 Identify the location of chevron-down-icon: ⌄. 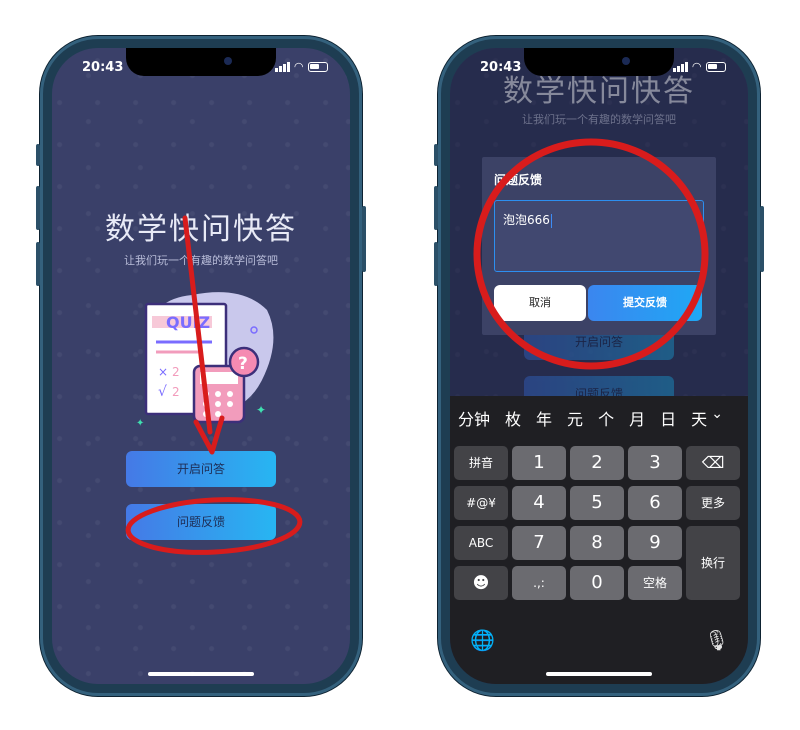
(717, 414).